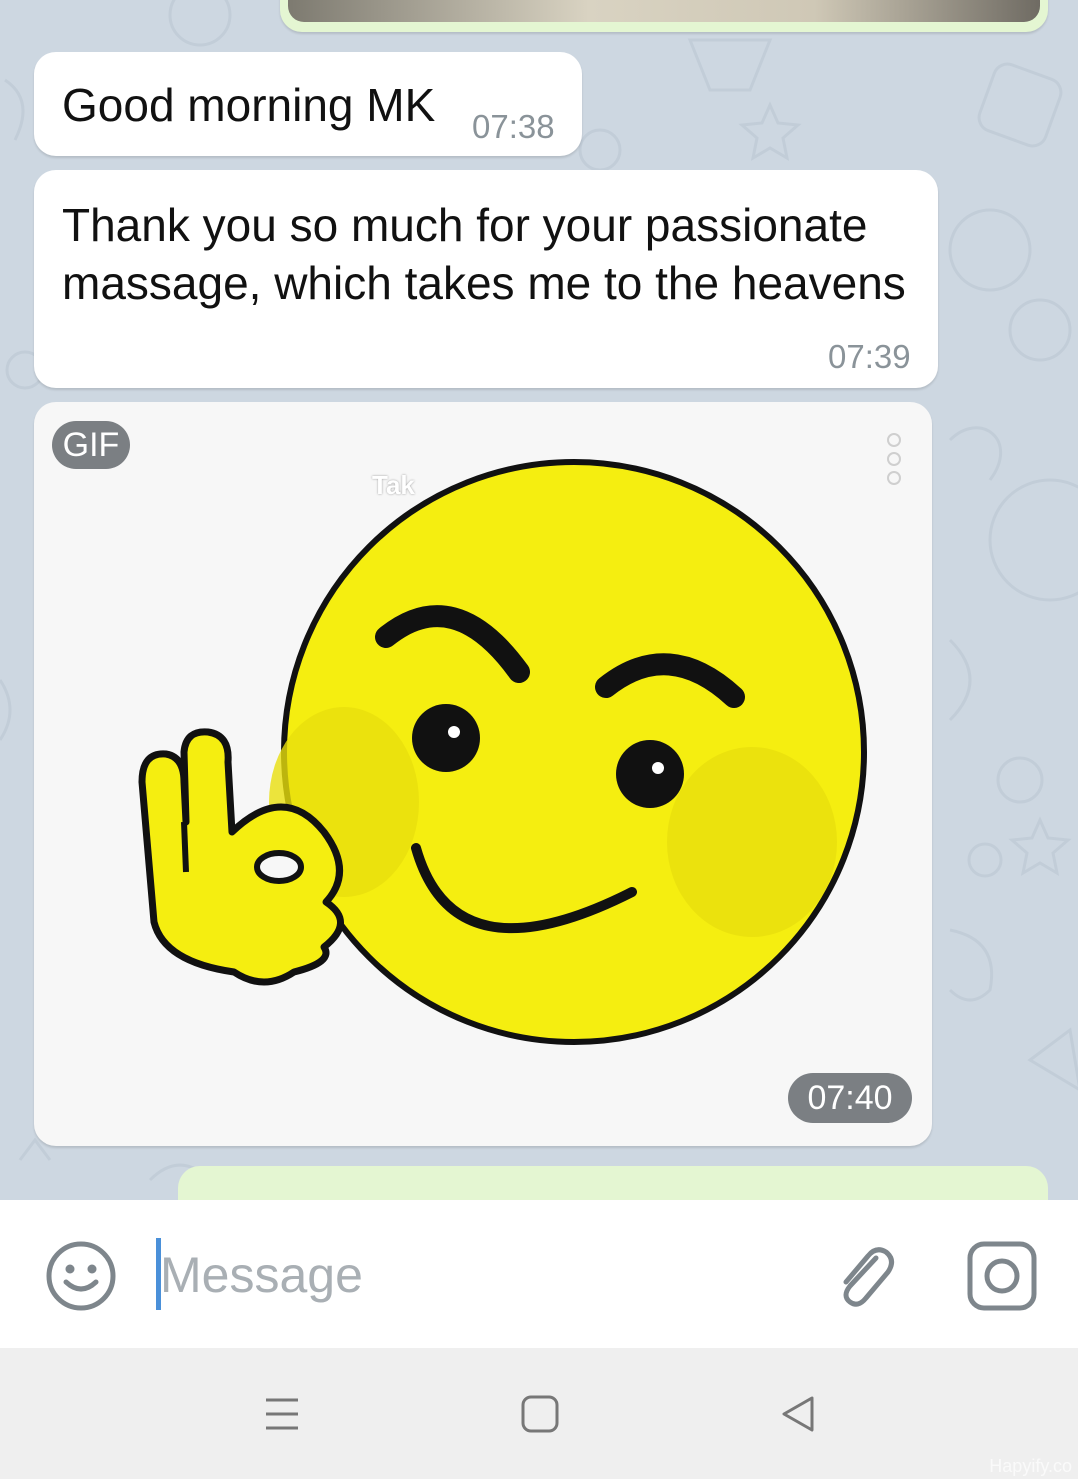 The image size is (1078, 1479). Describe the element at coordinates (864, 1276) in the screenshot. I see `paperclip-icon` at that location.